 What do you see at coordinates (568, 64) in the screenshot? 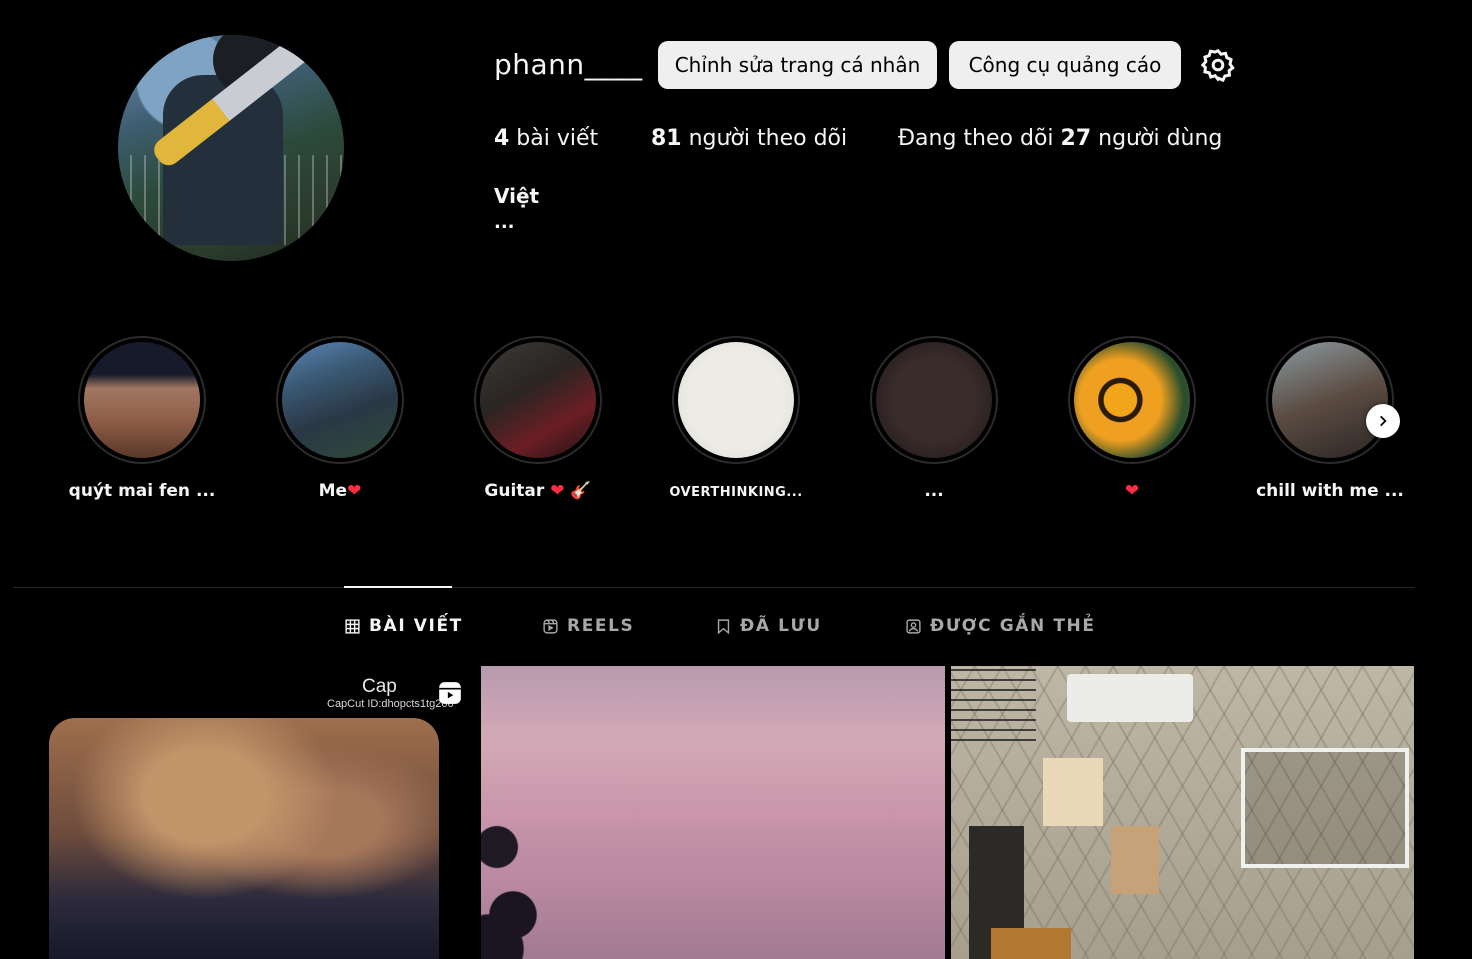
I see `profile-username: phann____` at bounding box center [568, 64].